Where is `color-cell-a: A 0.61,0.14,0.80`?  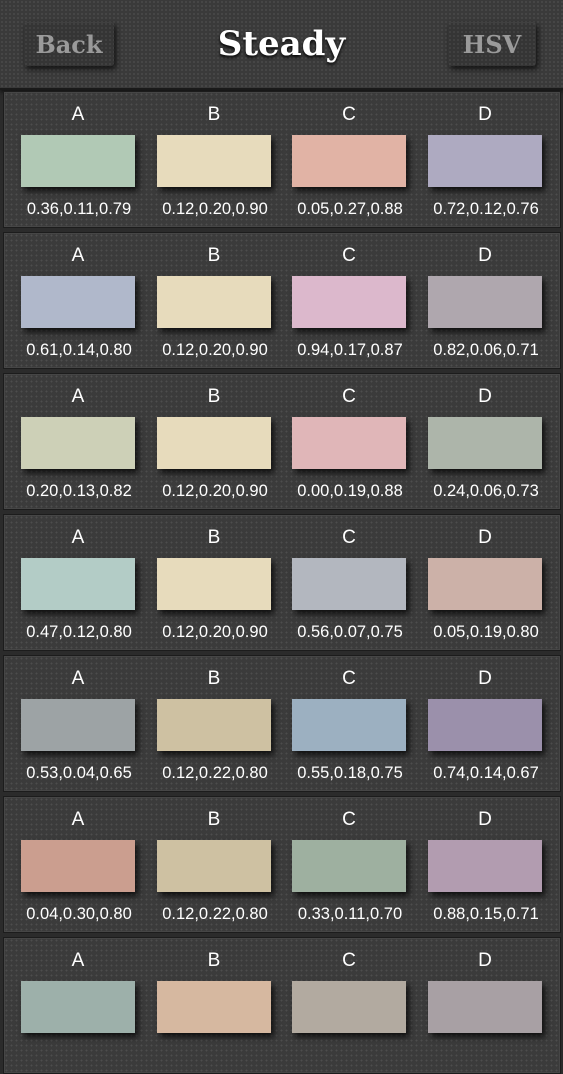
color-cell-a: A 0.61,0.14,0.80 is located at coordinates (89, 300).